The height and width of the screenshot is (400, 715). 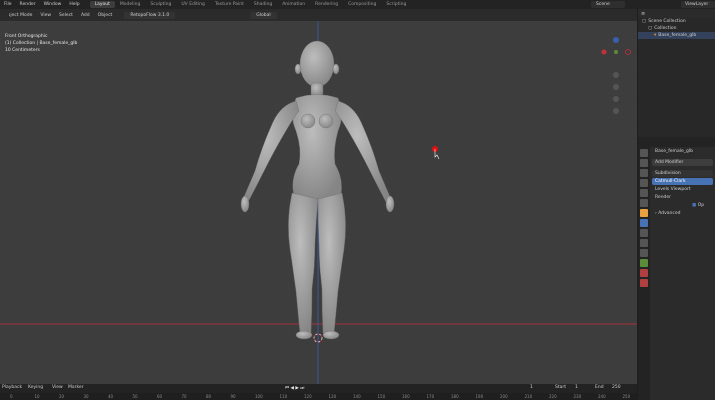 I want to click on world-tab-icon, so click(x=644, y=203).